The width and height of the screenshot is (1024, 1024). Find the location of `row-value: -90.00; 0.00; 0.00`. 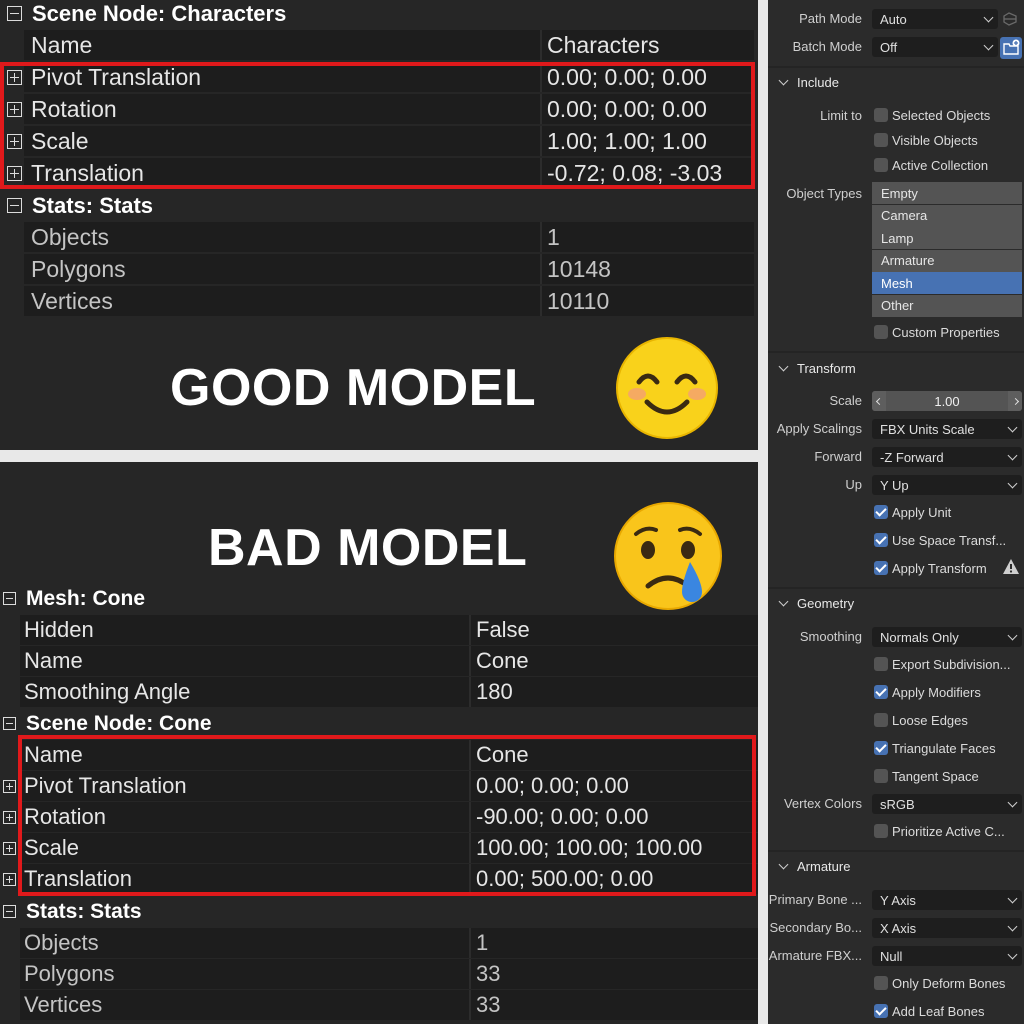

row-value: -90.00; 0.00; 0.00 is located at coordinates (614, 817).